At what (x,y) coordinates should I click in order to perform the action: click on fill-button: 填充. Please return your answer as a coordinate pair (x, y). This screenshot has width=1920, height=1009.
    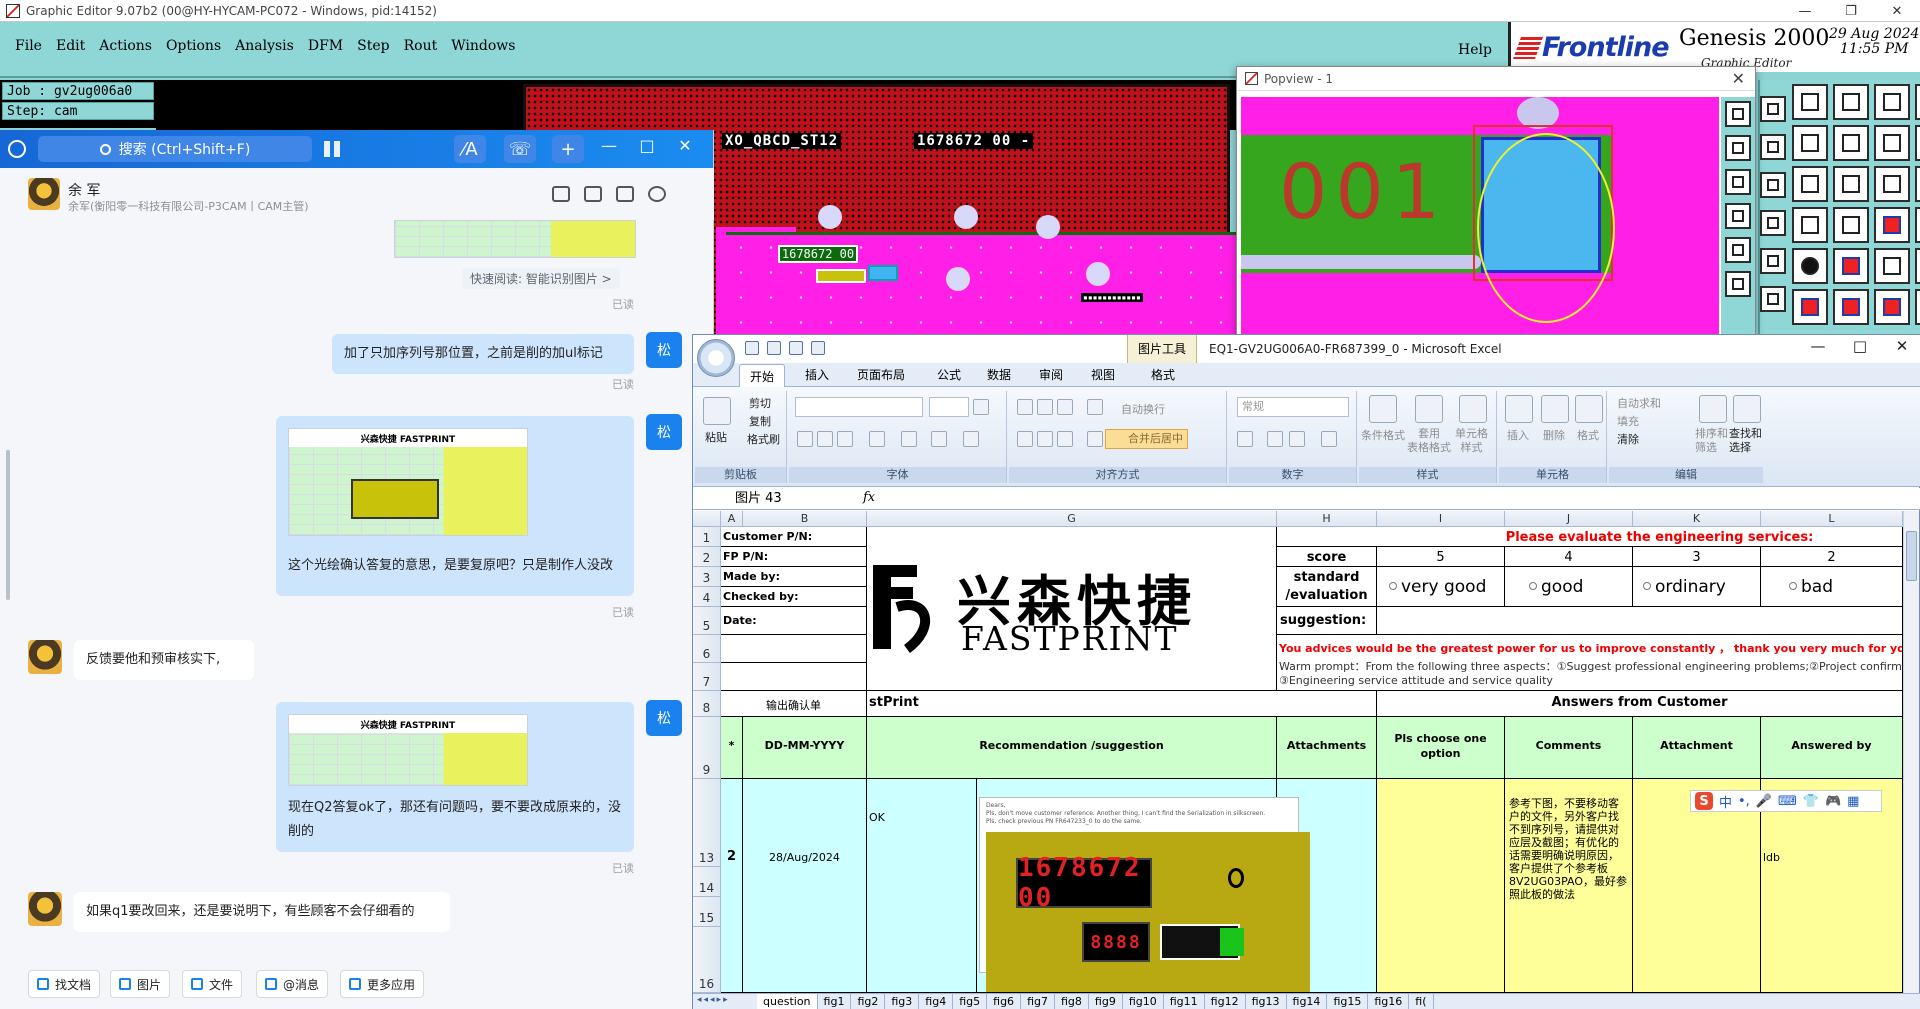
    Looking at the image, I should click on (1628, 421).